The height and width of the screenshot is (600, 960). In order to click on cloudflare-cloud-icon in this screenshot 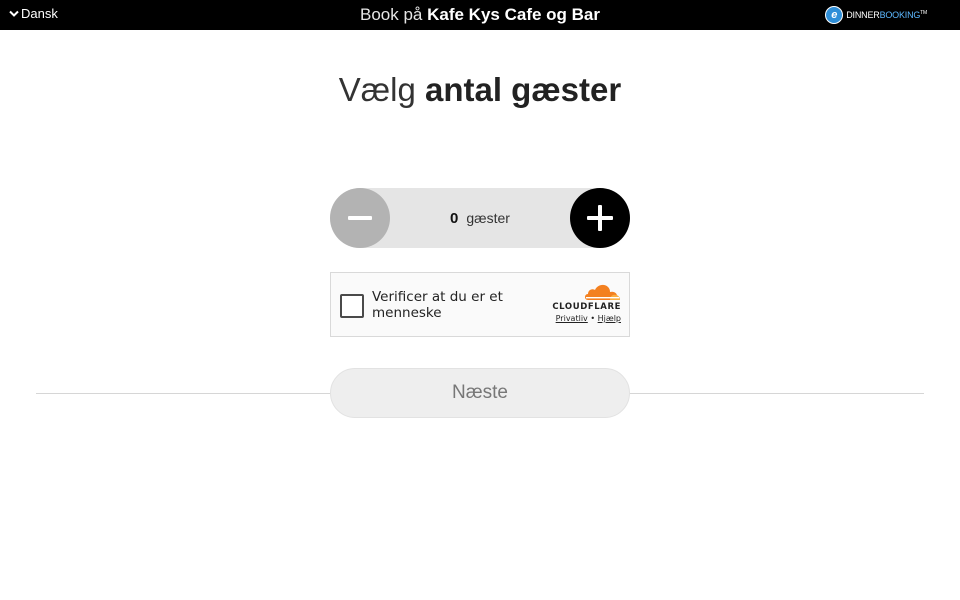, I will do `click(602, 292)`.